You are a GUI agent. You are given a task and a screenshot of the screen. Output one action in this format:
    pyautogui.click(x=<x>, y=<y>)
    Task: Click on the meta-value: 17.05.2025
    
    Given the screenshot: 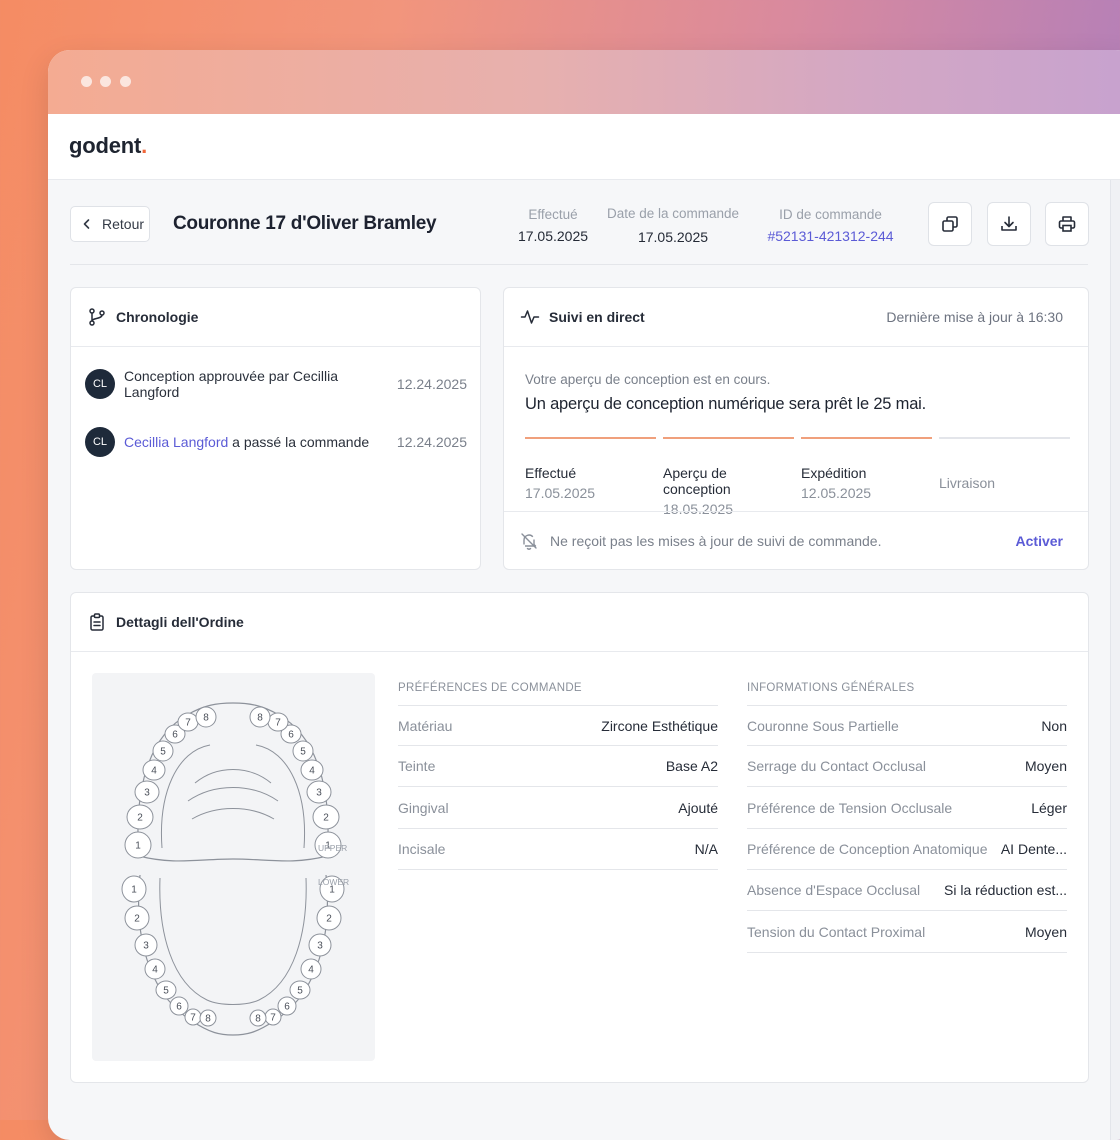 What is the action you would take?
    pyautogui.click(x=673, y=237)
    